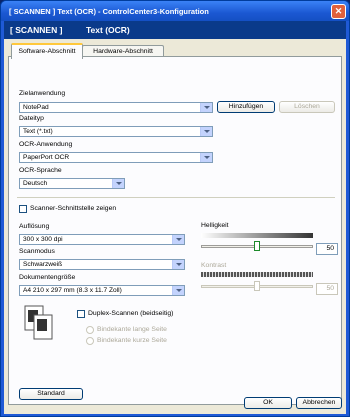 Image resolution: width=350 pixels, height=417 pixels. What do you see at coordinates (257, 286) in the screenshot?
I see `contrast-thumb` at bounding box center [257, 286].